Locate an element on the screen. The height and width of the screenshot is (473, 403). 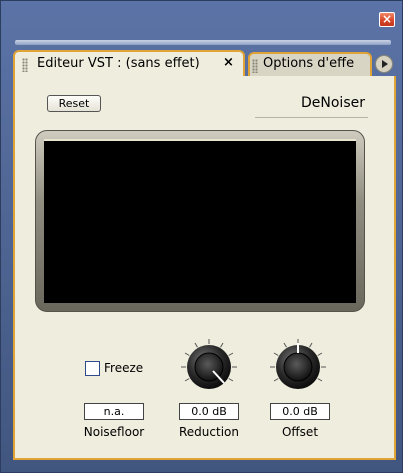
panel-menu-arrow-icon is located at coordinates (384, 64).